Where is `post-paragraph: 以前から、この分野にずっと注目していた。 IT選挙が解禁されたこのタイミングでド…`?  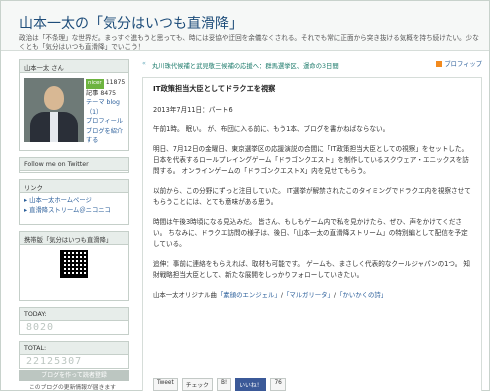
post-paragraph: 以前から、この分野にずっと注目していた。 IT選挙が解禁されたこのタイミングでド… is located at coordinates (312, 196).